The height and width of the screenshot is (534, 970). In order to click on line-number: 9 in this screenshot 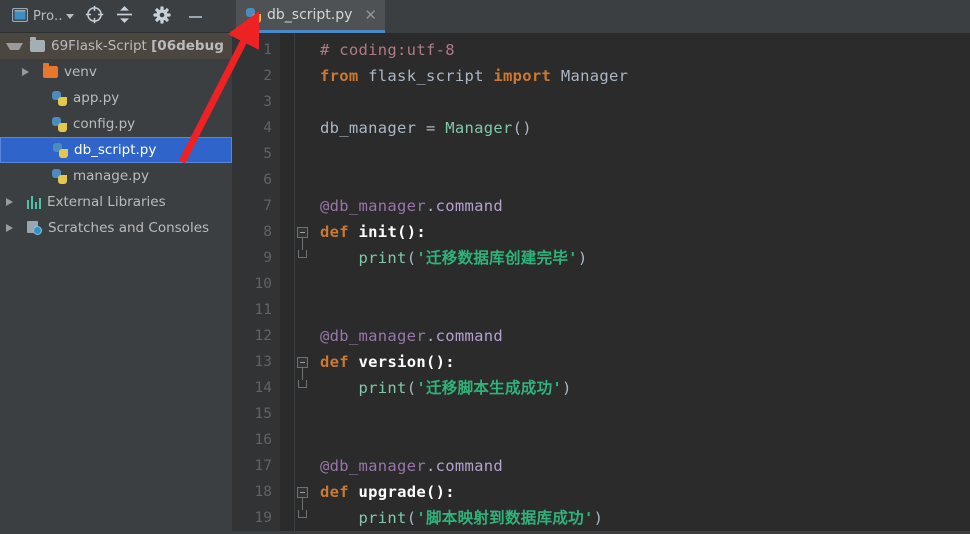, I will do `click(267, 258)`.